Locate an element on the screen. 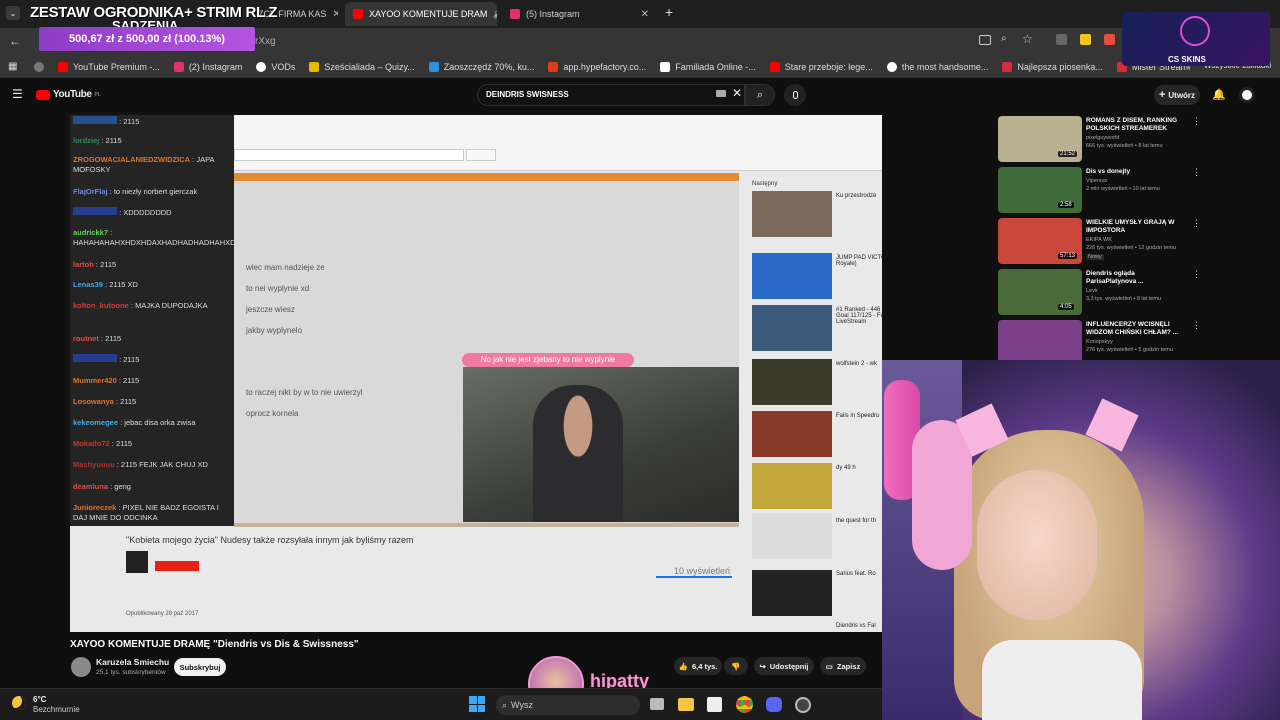 The height and width of the screenshot is (720, 1280). youtube-logo: YouTube PL is located at coordinates (68, 94).